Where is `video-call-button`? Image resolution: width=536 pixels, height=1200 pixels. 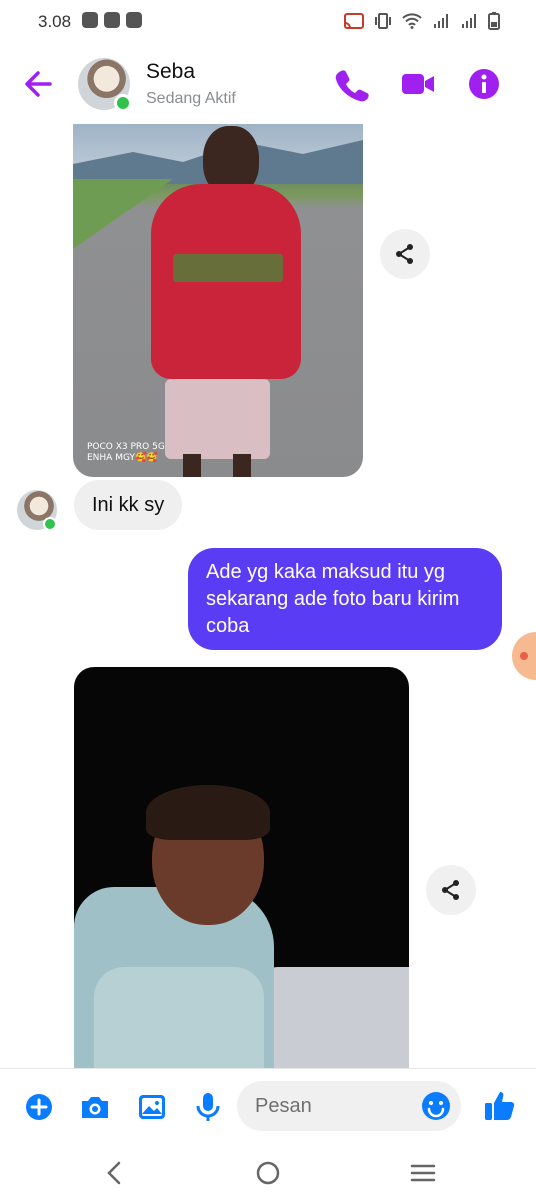 video-call-button is located at coordinates (418, 84).